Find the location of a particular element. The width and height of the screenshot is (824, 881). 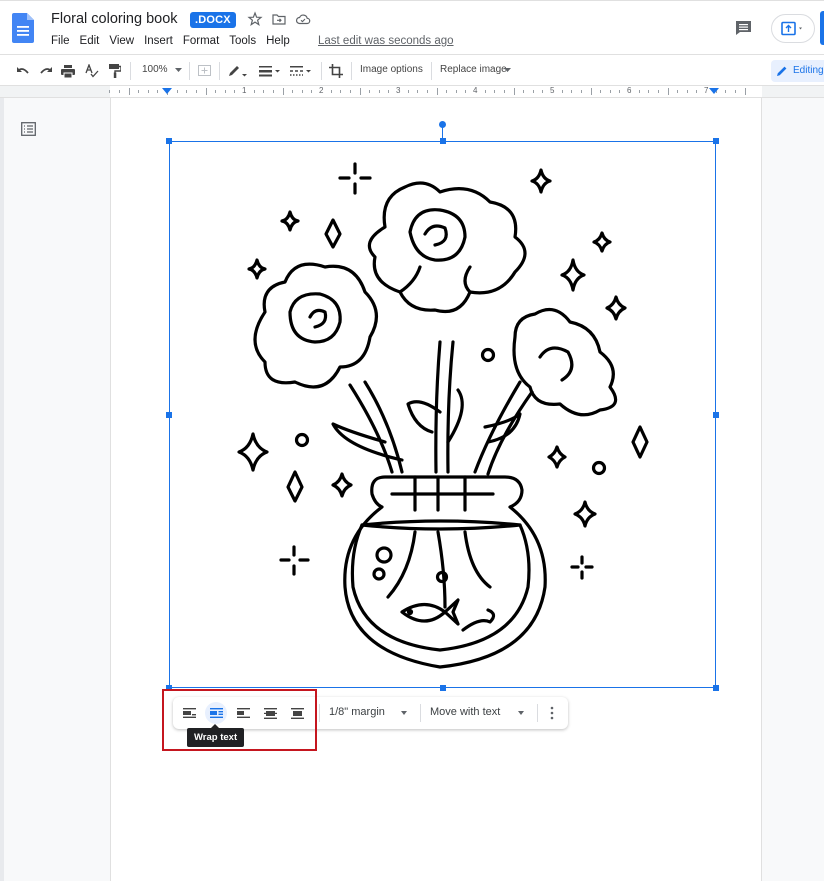

more-options-button is located at coordinates (552, 713).